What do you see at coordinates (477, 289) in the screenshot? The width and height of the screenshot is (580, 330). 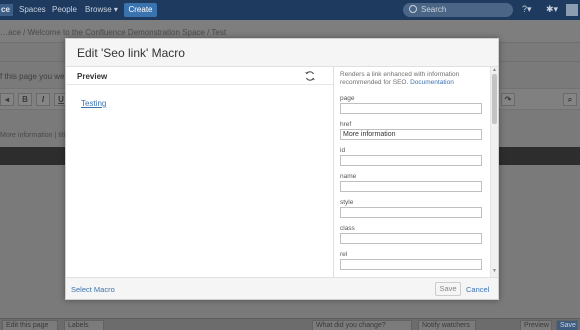 I see `cancel-link: Cancel` at bounding box center [477, 289].